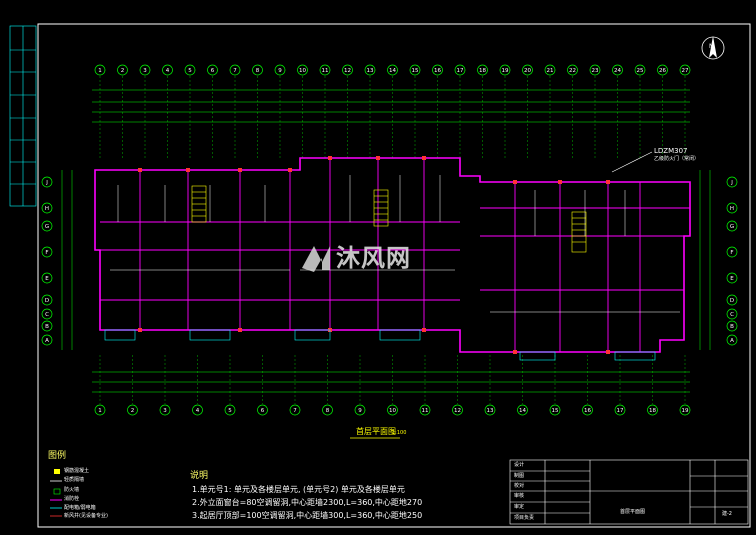 Image resolution: width=756 pixels, height=535 pixels. I want to click on left-axis-label: A, so click(47, 341).